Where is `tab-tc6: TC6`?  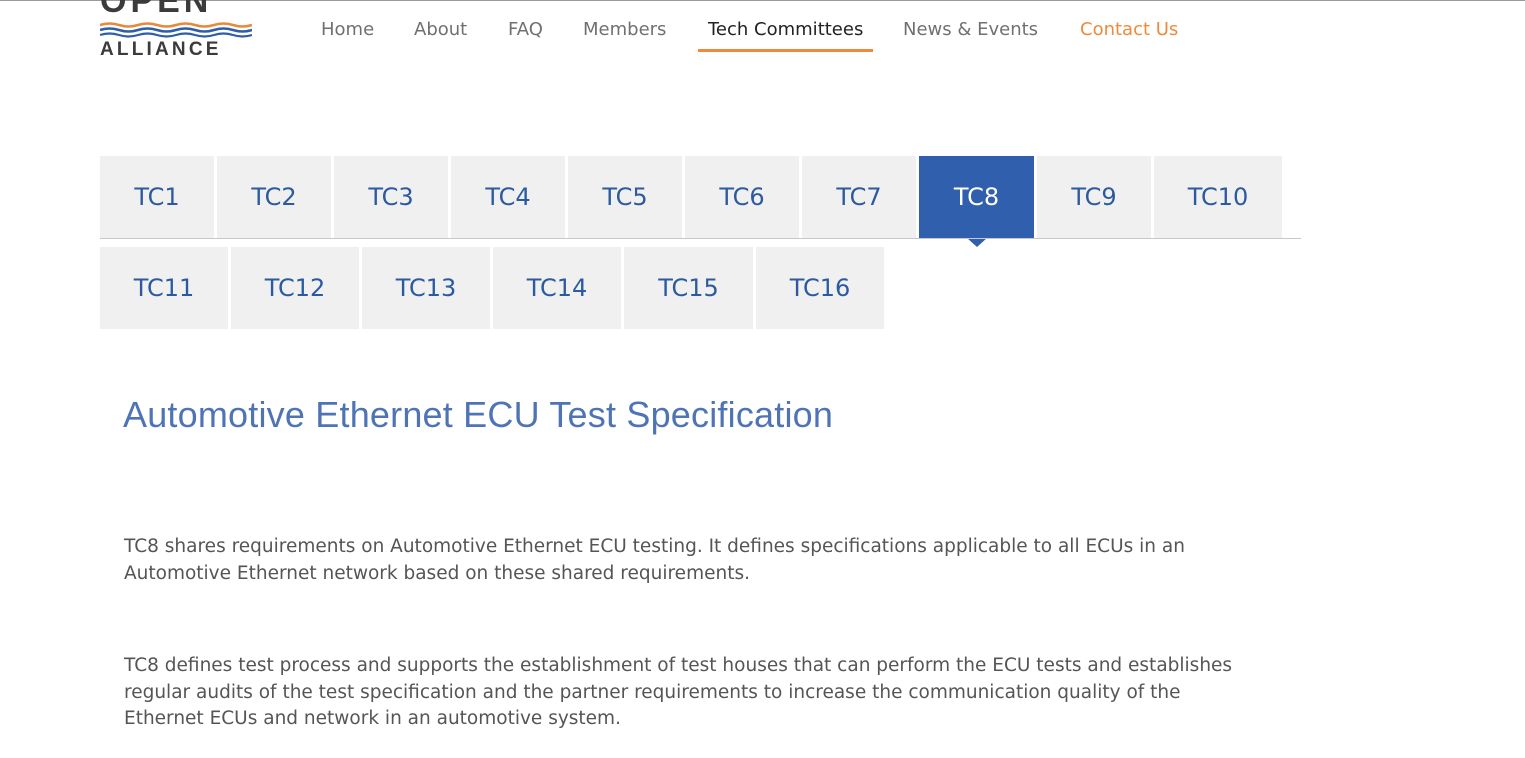
tab-tc6: TC6 is located at coordinates (742, 197).